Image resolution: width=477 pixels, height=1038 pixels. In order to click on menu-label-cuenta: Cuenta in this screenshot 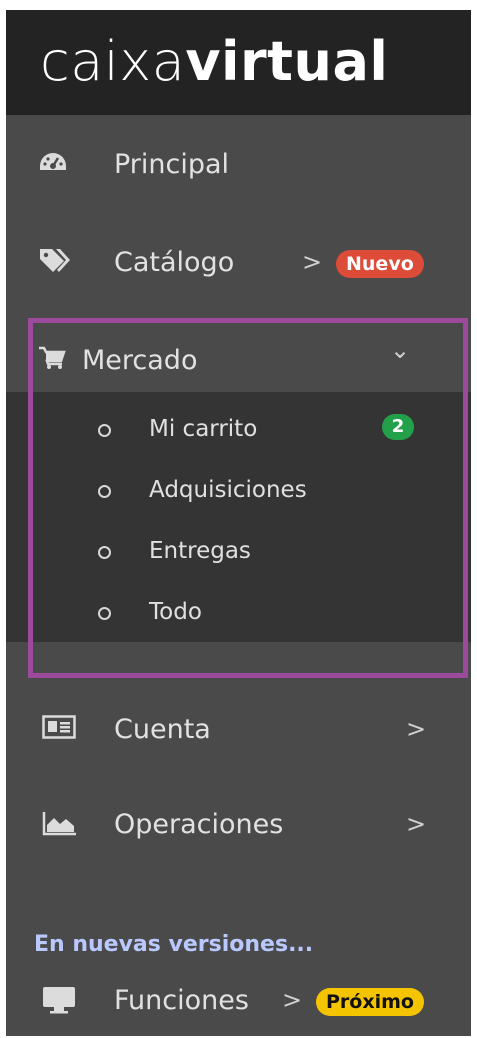, I will do `click(162, 729)`.